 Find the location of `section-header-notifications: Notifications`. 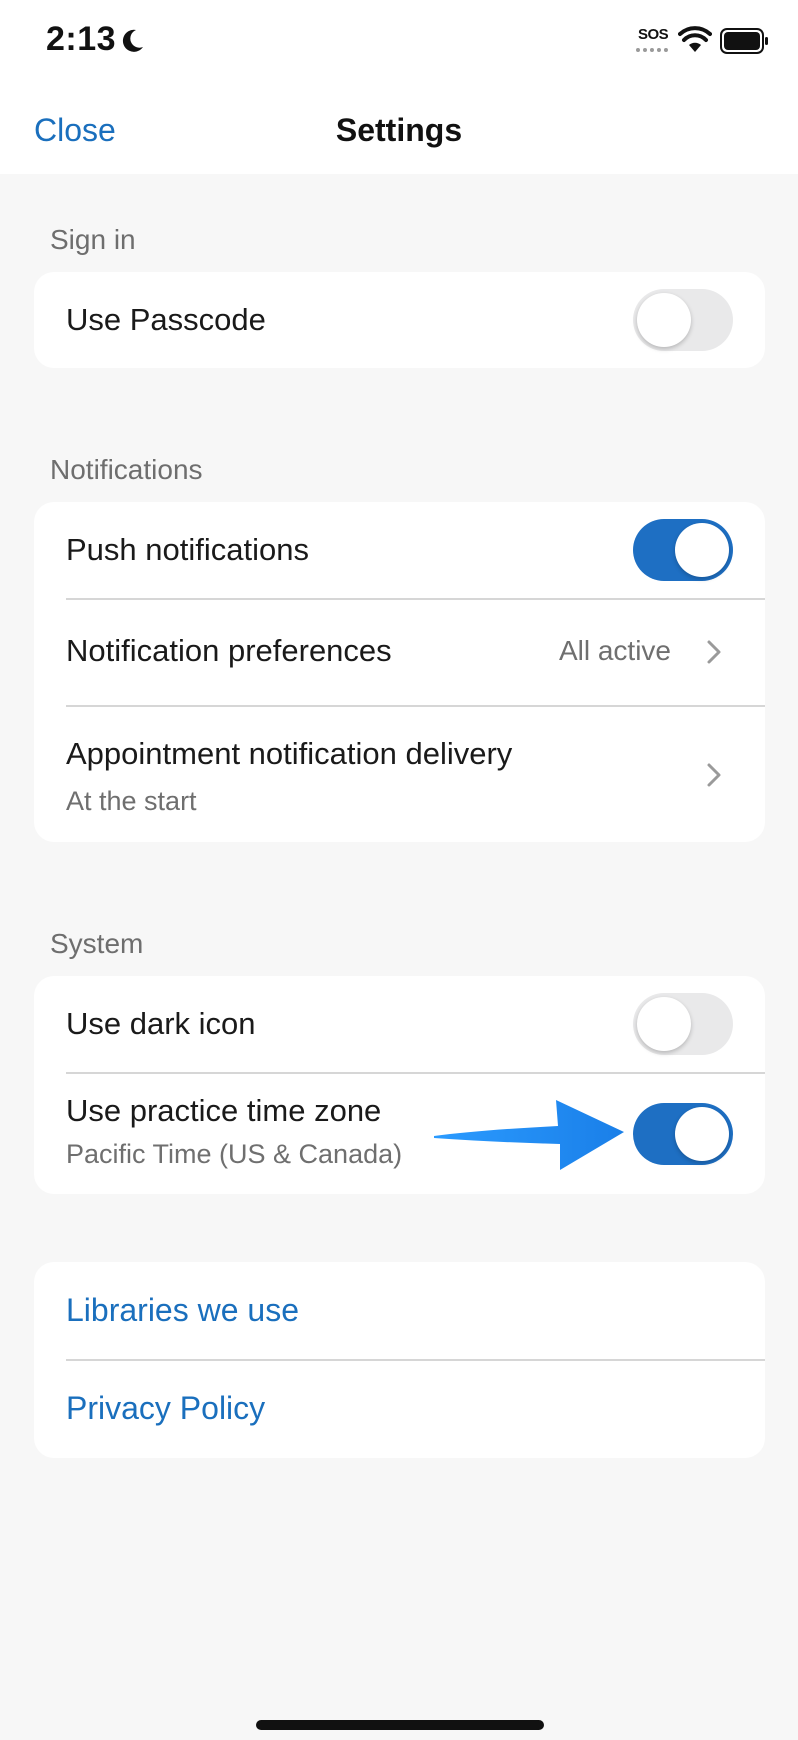

section-header-notifications: Notifications is located at coordinates (126, 469).